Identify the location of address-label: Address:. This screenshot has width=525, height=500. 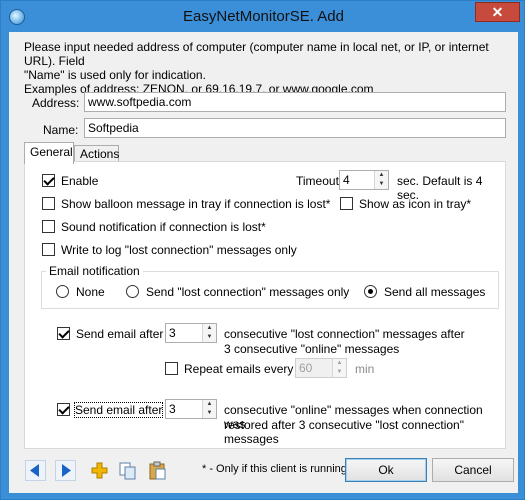
(56, 103).